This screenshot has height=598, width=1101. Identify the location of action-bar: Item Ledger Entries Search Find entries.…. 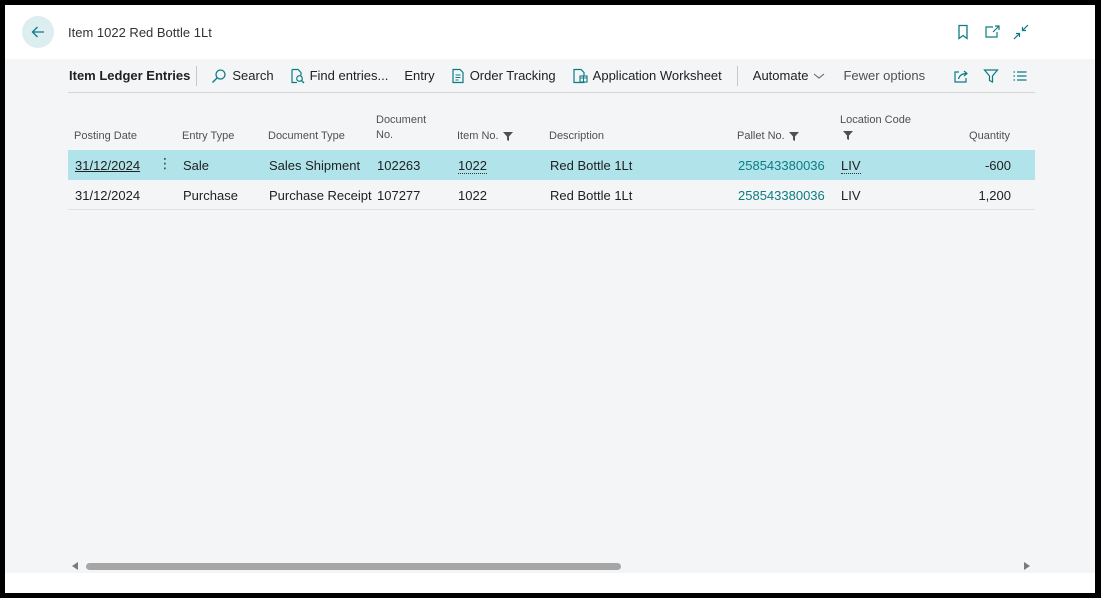
(551, 76).